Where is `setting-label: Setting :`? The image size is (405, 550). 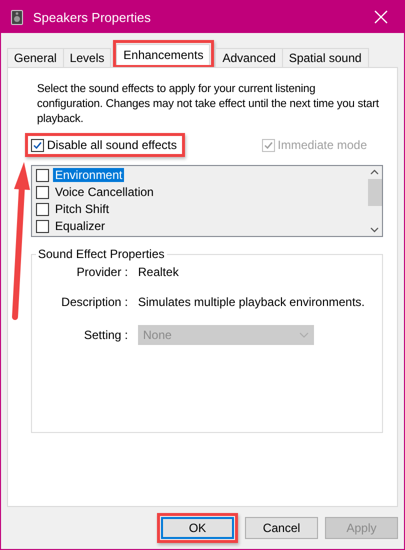
setting-label: Setting : is located at coordinates (105, 335).